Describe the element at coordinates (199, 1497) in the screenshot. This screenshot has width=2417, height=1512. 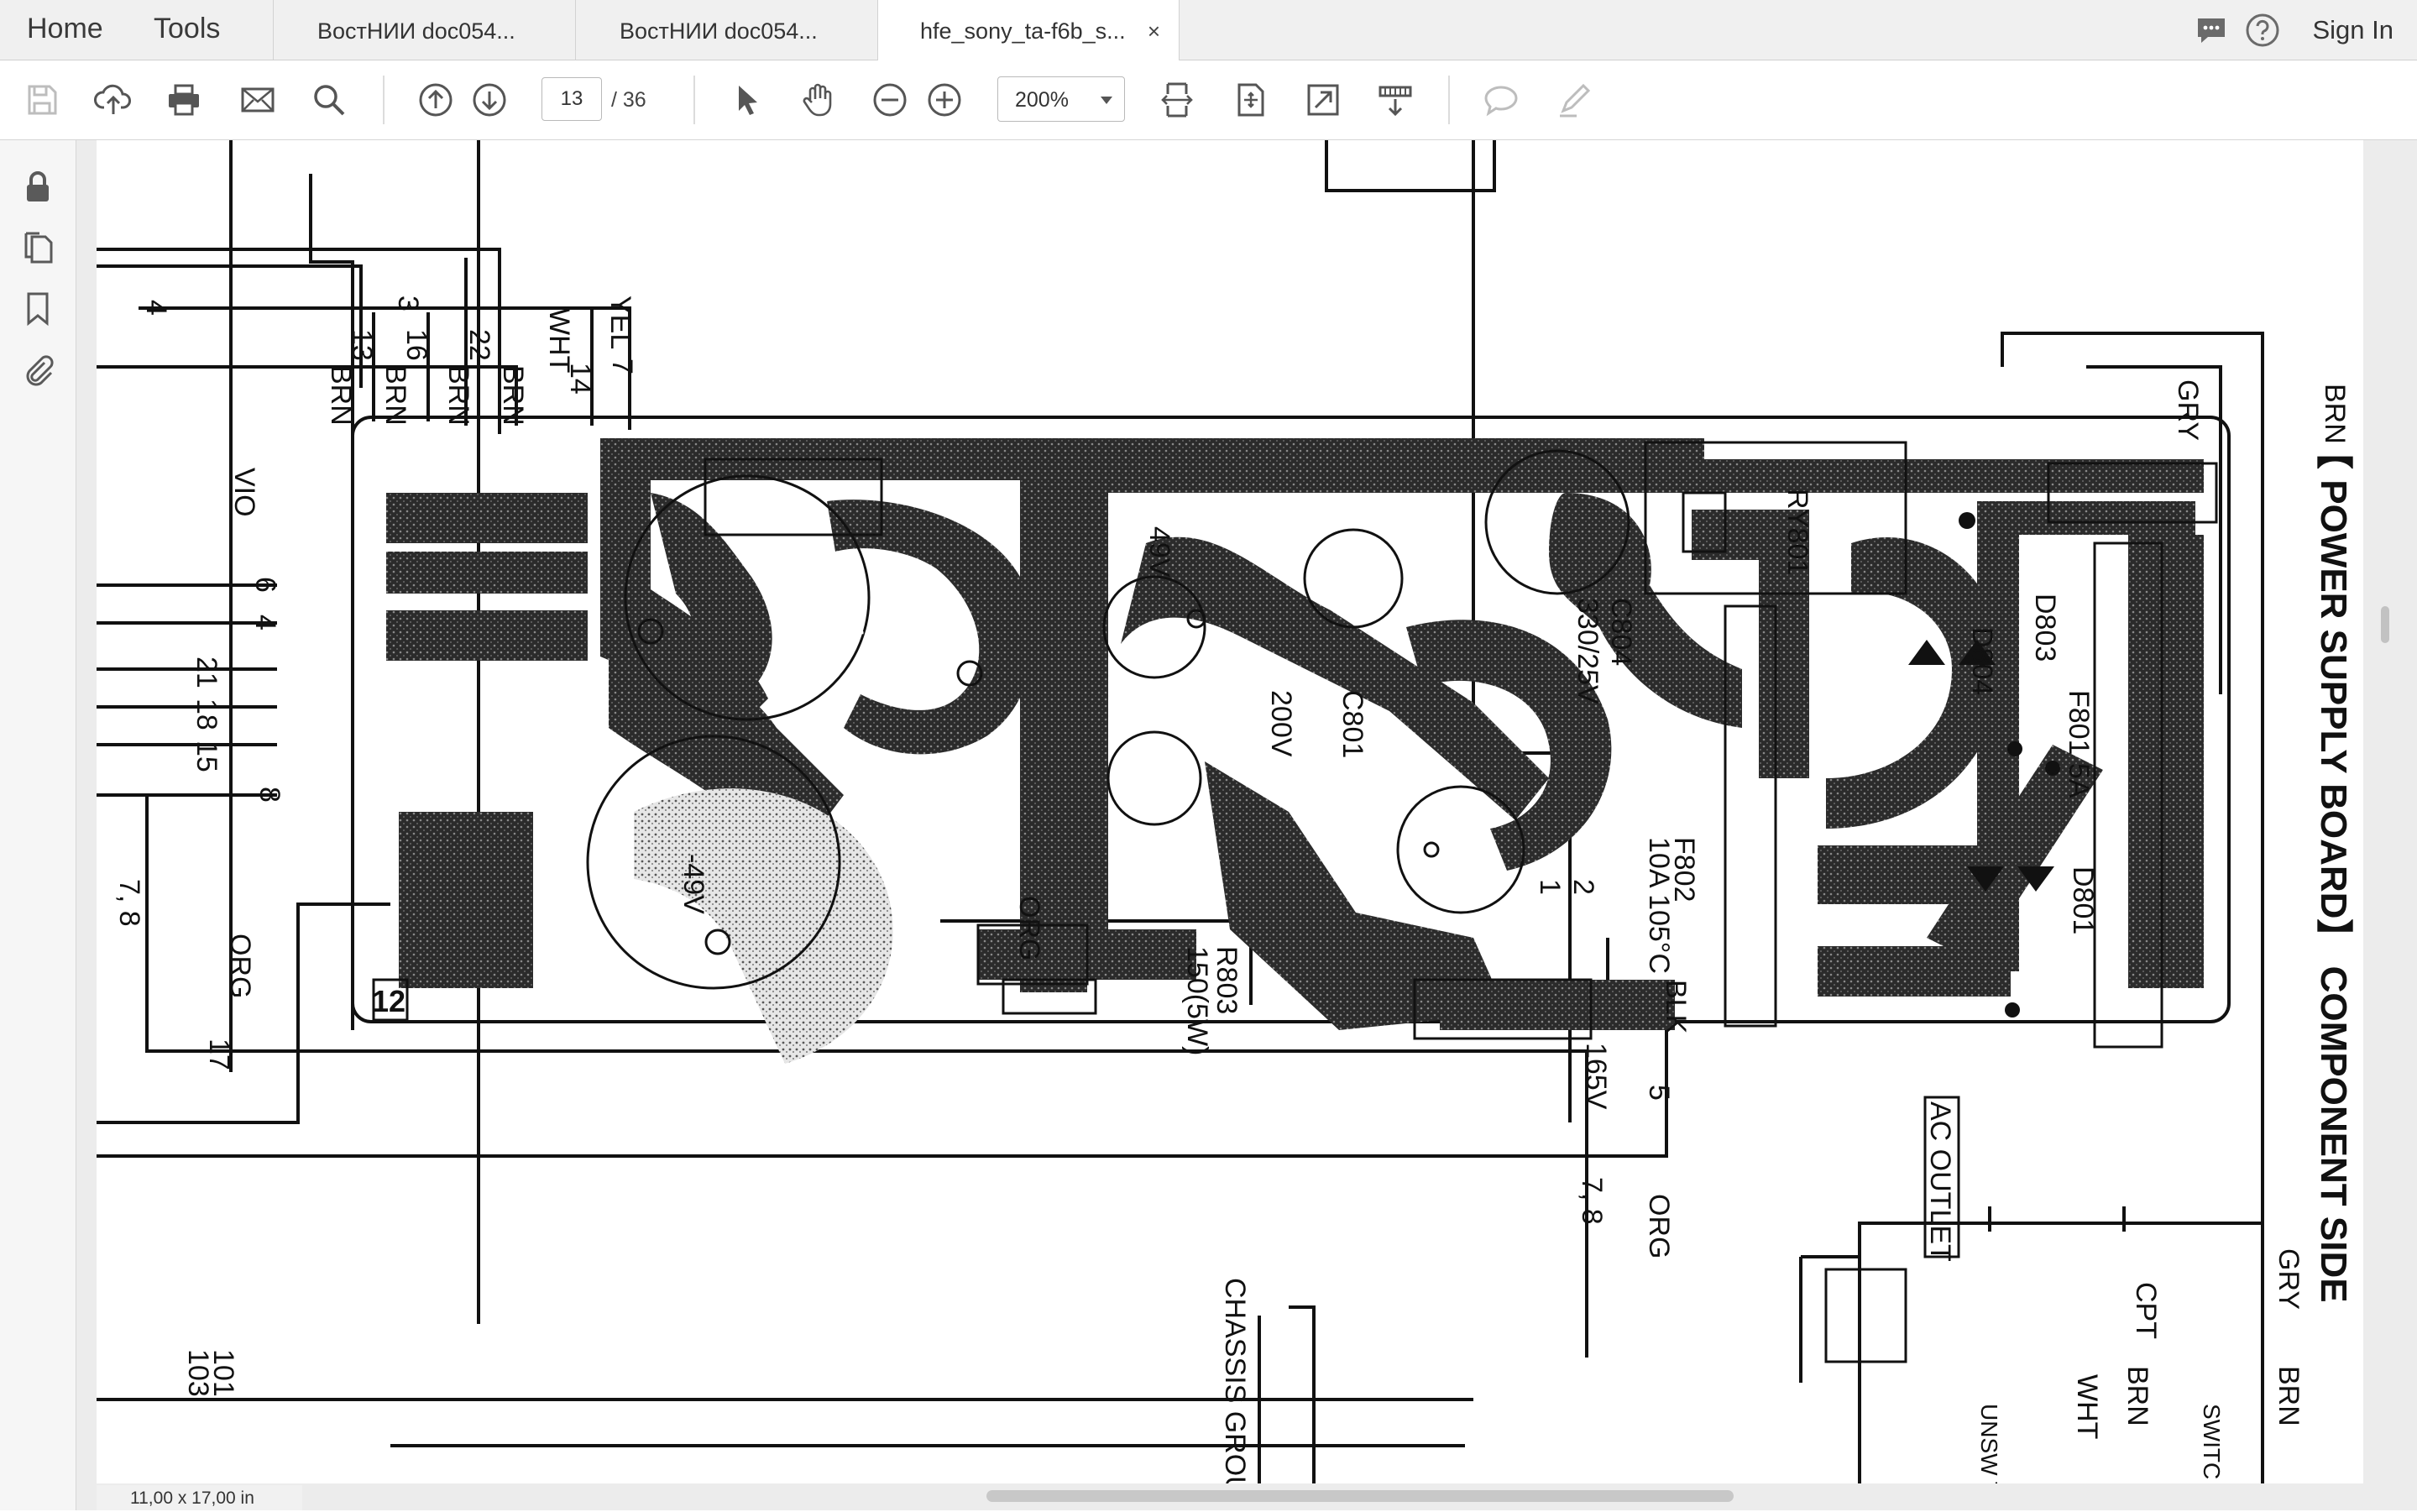
I see `page-size-indicator: 11,00 x 17,00 in` at that location.